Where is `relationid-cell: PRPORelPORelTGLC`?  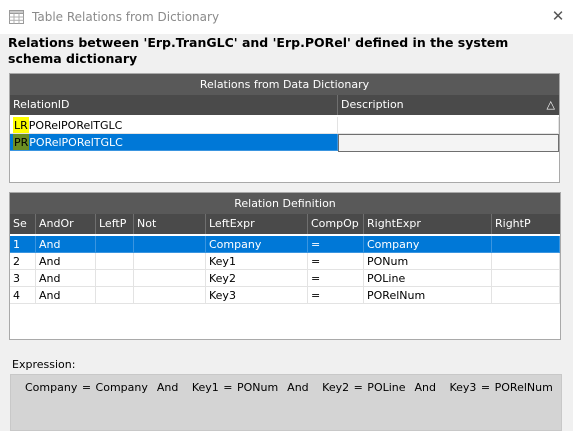 relationid-cell: PRPORelPORelTGLC is located at coordinates (174, 142).